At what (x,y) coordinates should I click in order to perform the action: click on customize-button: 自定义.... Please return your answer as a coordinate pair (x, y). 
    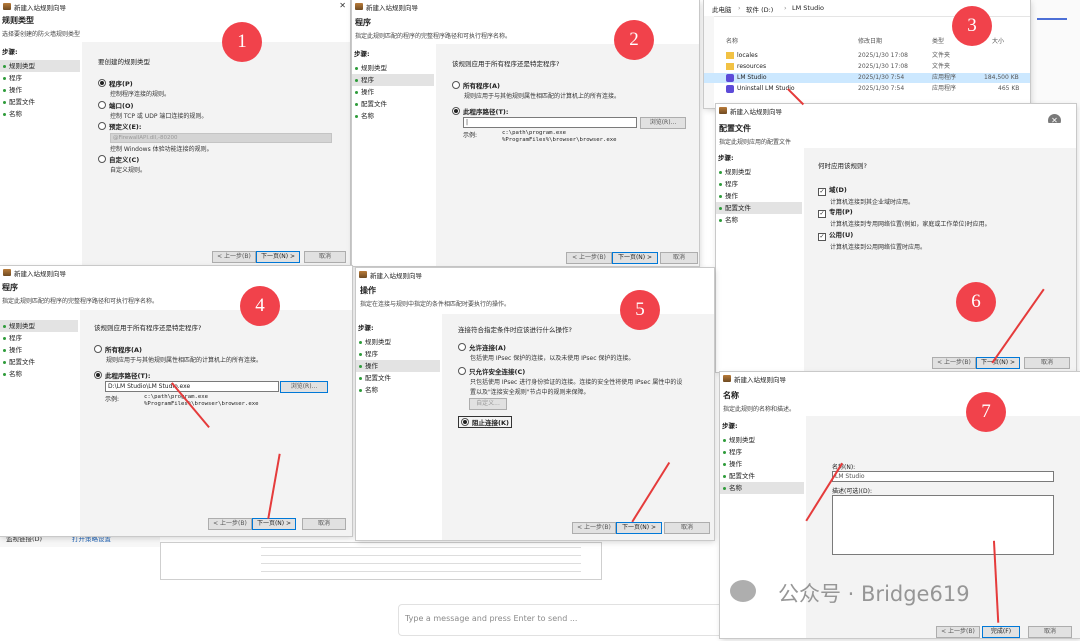
    Looking at the image, I should click on (488, 404).